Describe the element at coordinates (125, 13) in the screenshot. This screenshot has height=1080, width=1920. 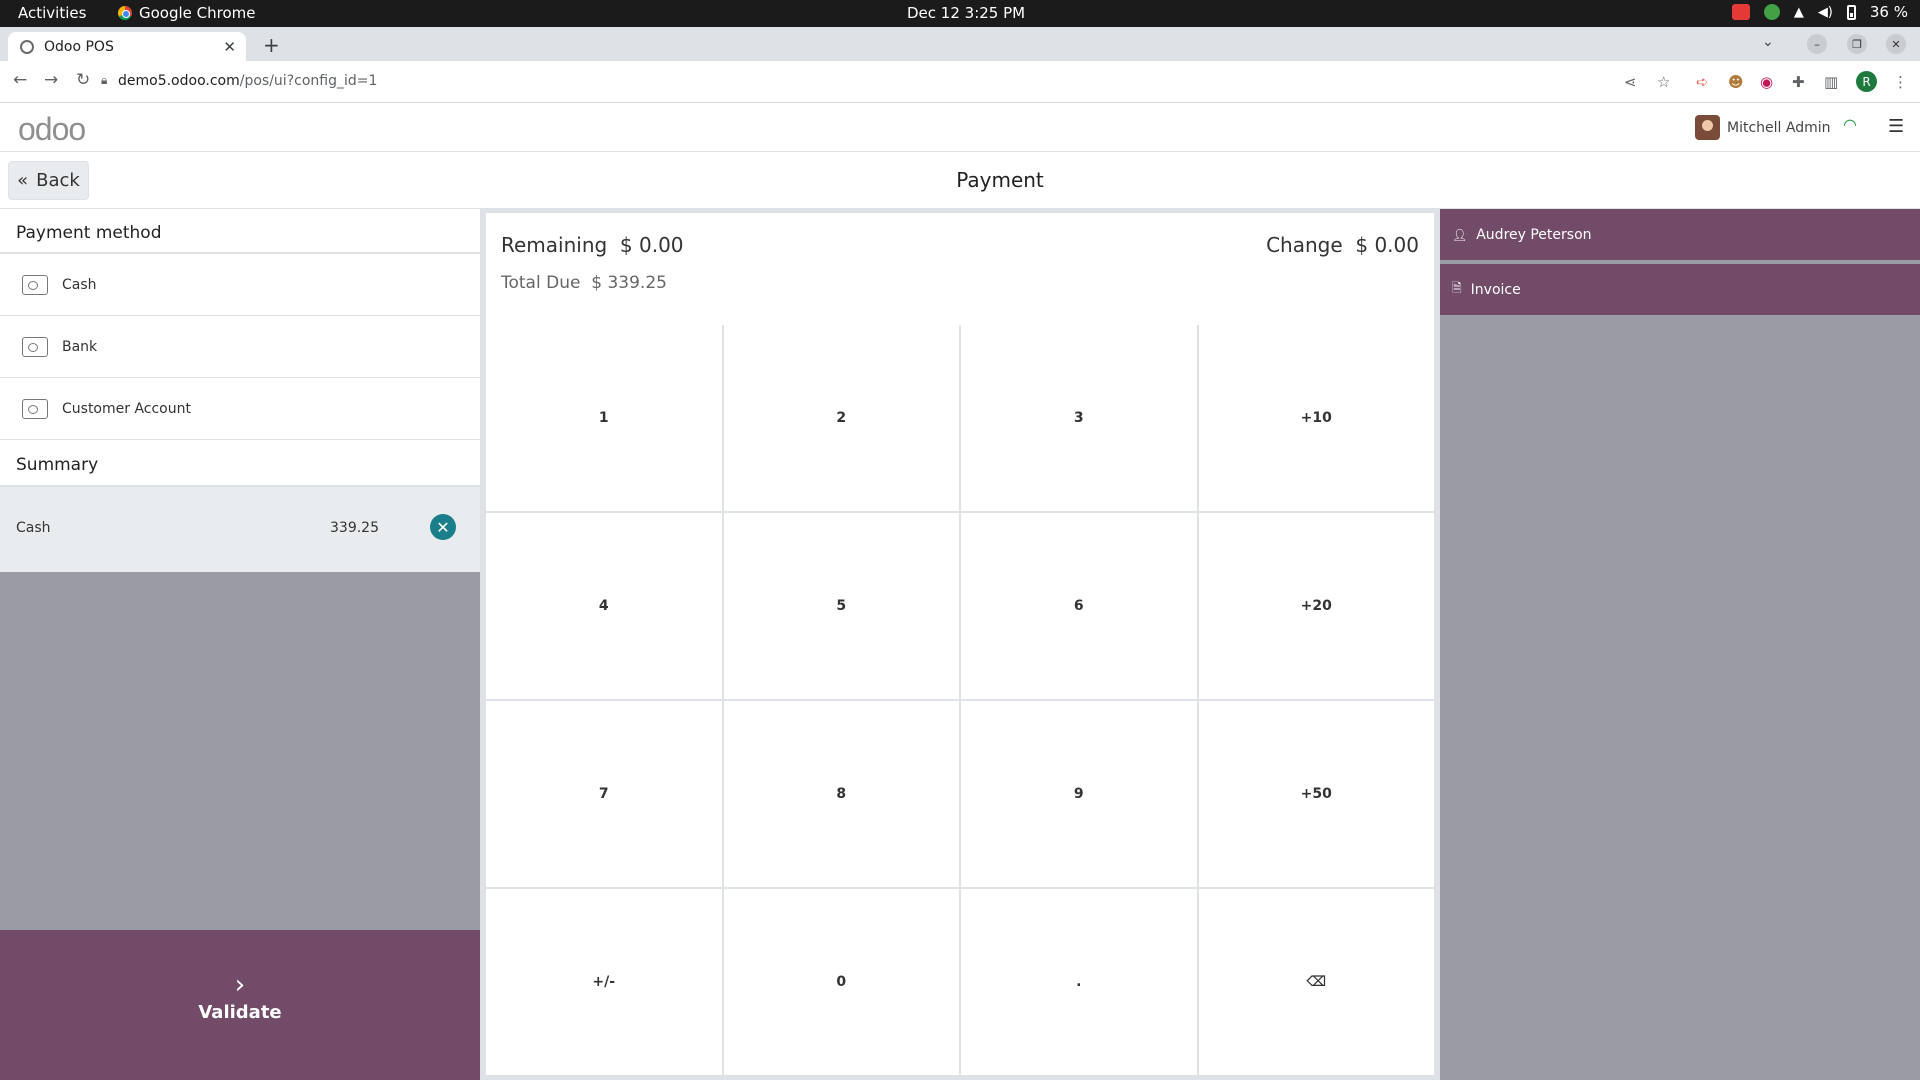
I see `chrome-icon` at that location.